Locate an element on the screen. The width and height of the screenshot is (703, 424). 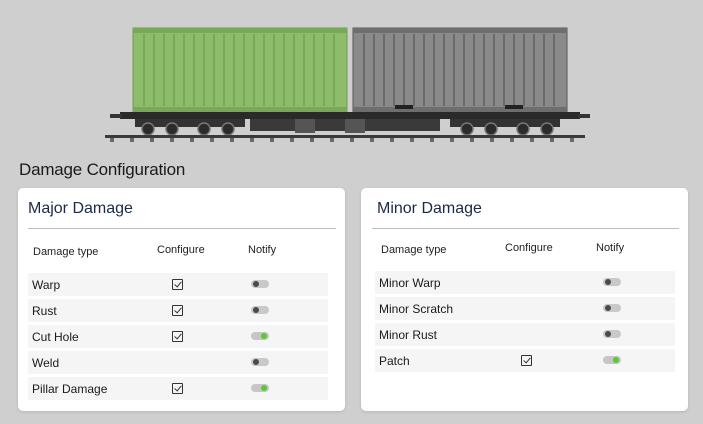
rail-track is located at coordinates (345, 138).